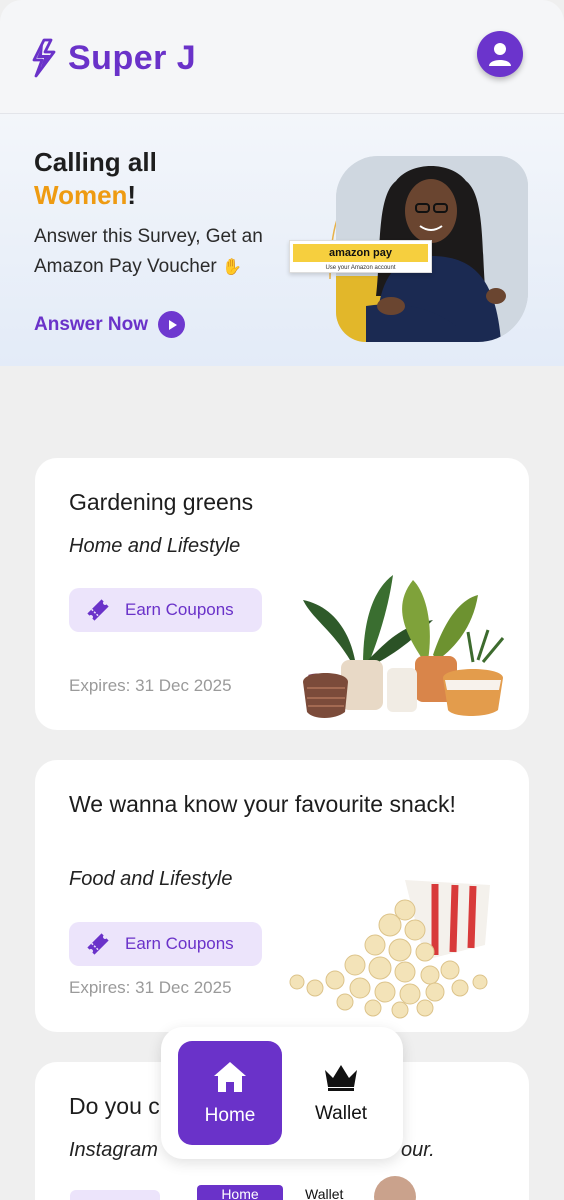 The height and width of the screenshot is (1200, 564). What do you see at coordinates (95, 179) in the screenshot?
I see `banner-title: Calling all Women!` at bounding box center [95, 179].